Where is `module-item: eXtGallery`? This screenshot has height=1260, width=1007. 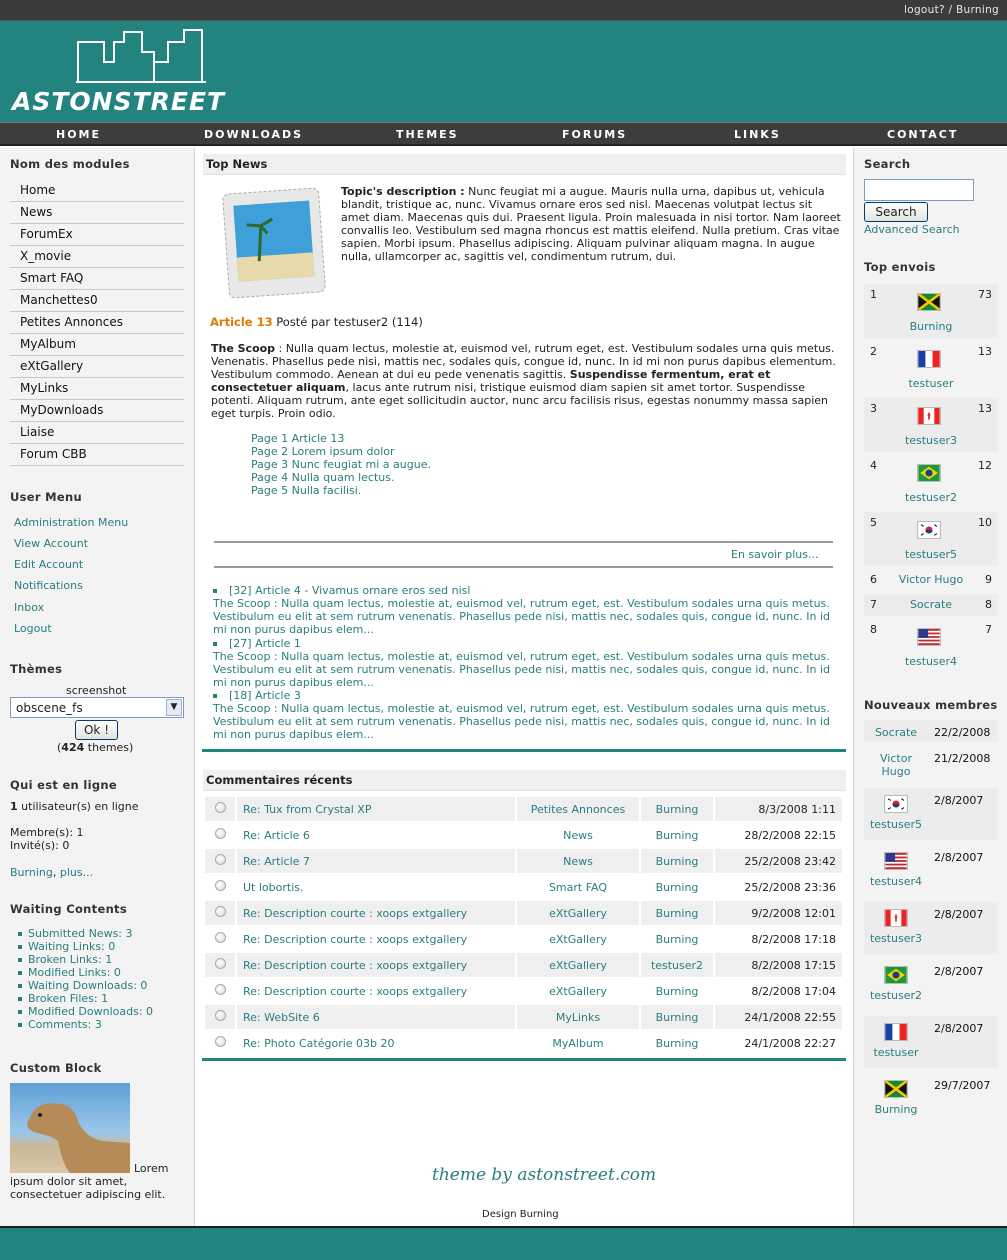
module-item: eXtGallery is located at coordinates (97, 367).